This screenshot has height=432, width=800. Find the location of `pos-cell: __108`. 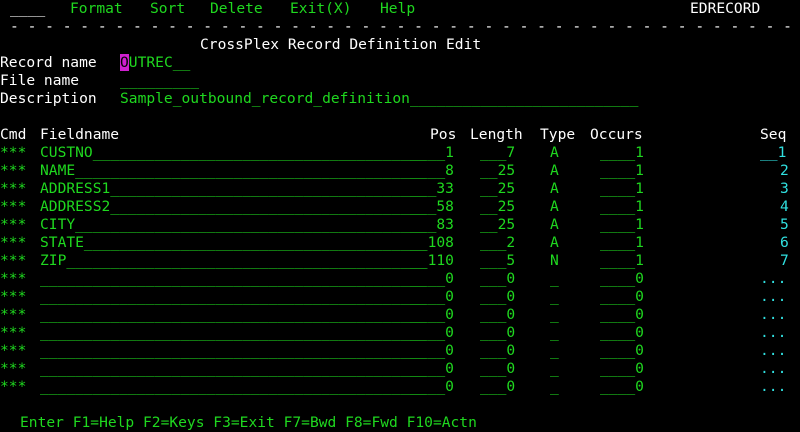

pos-cell: __108 is located at coordinates (432, 243).